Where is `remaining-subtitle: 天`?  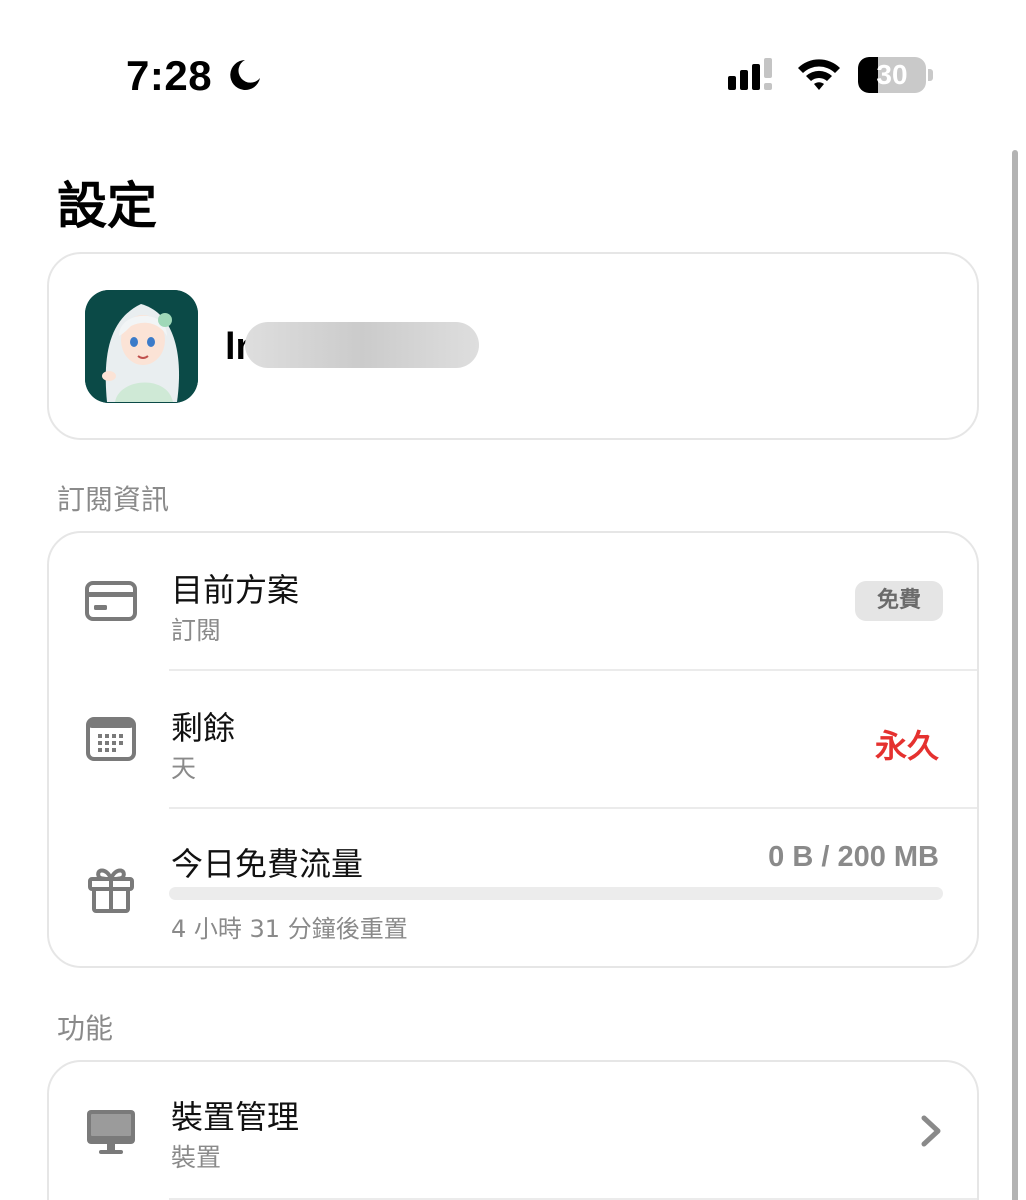
remaining-subtitle: 天 is located at coordinates (184, 768).